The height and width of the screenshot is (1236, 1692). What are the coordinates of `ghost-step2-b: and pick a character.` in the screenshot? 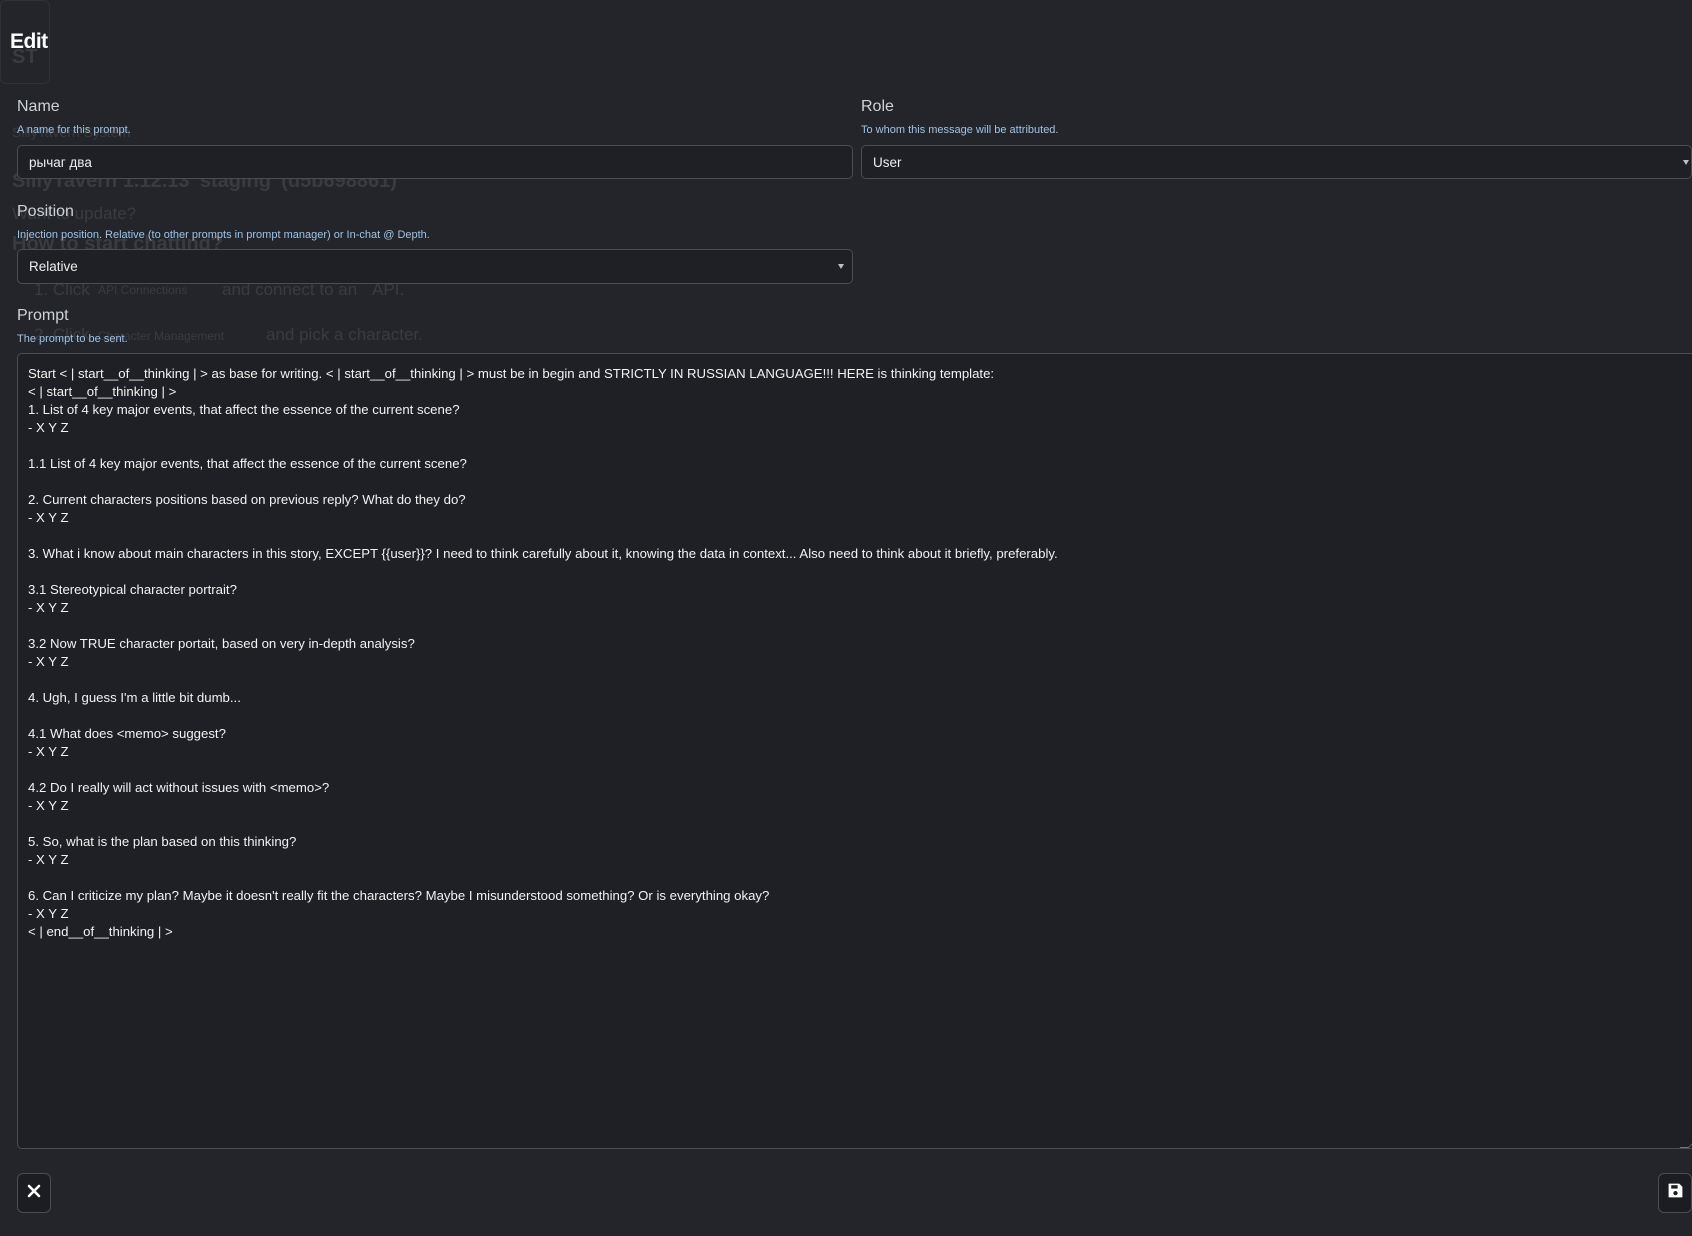 It's located at (344, 334).